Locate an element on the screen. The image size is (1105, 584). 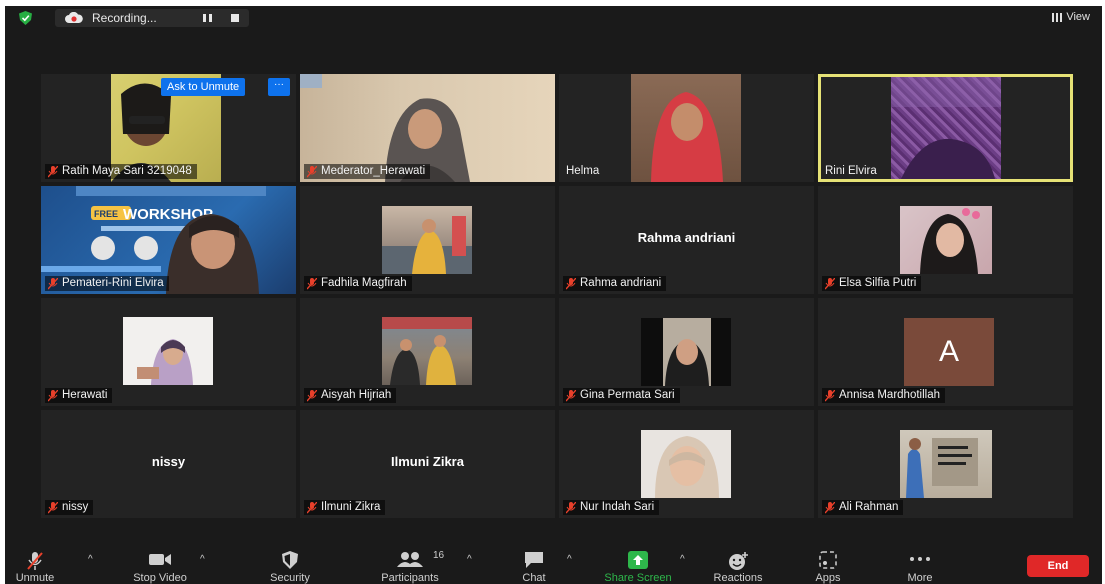
participant-name-label: Helma is located at coordinates (583, 171).